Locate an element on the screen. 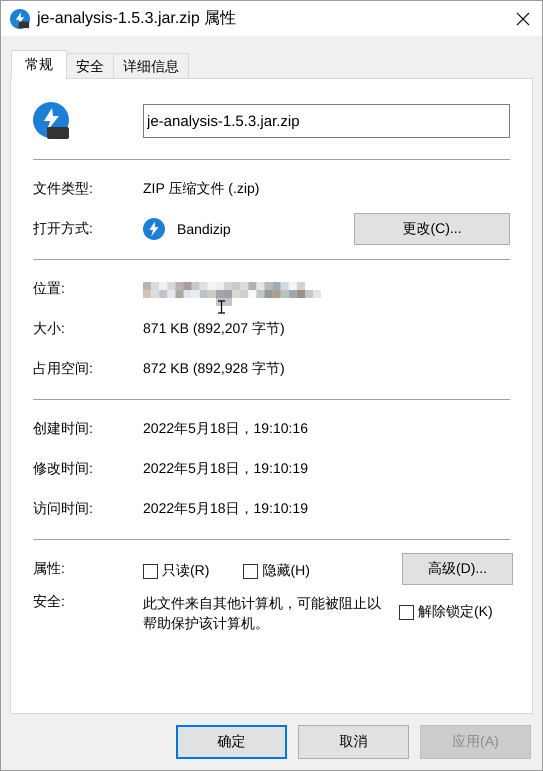  field-label: 大小: is located at coordinates (49, 329).